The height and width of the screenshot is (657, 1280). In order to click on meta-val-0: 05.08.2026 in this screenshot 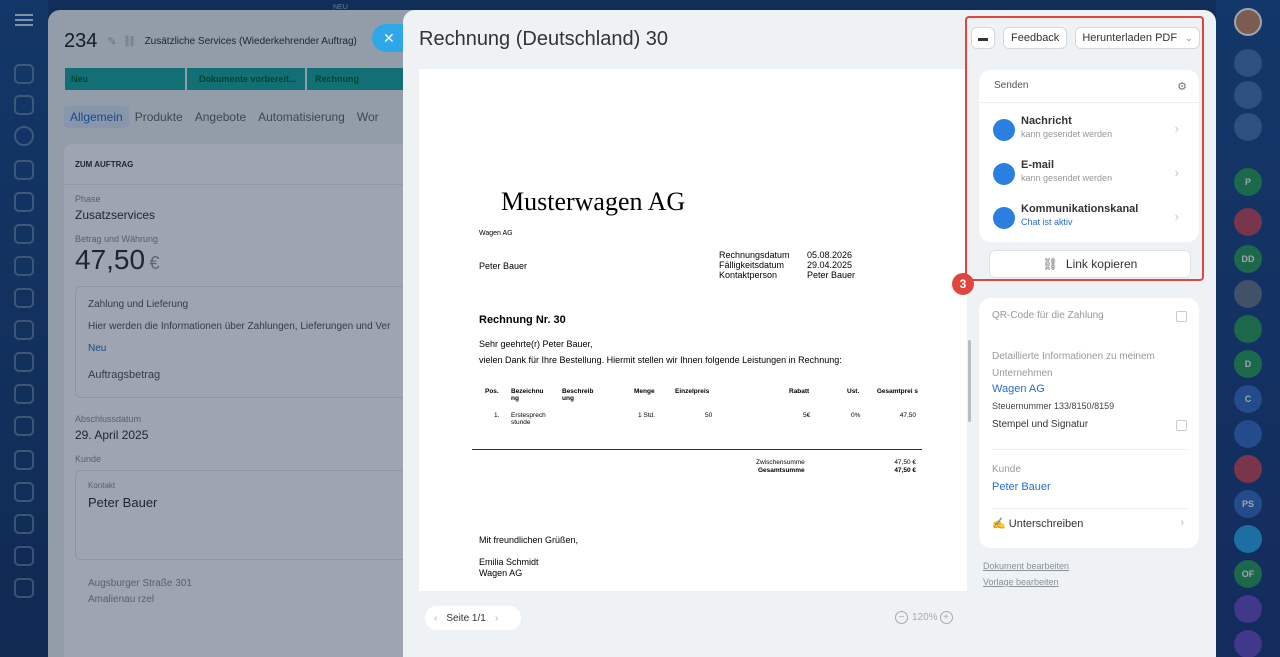, I will do `click(830, 255)`.